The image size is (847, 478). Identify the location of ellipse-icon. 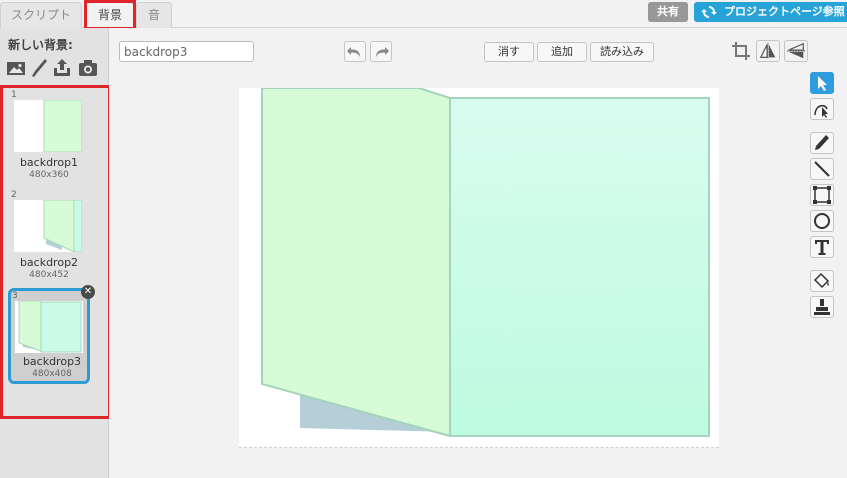
(822, 221).